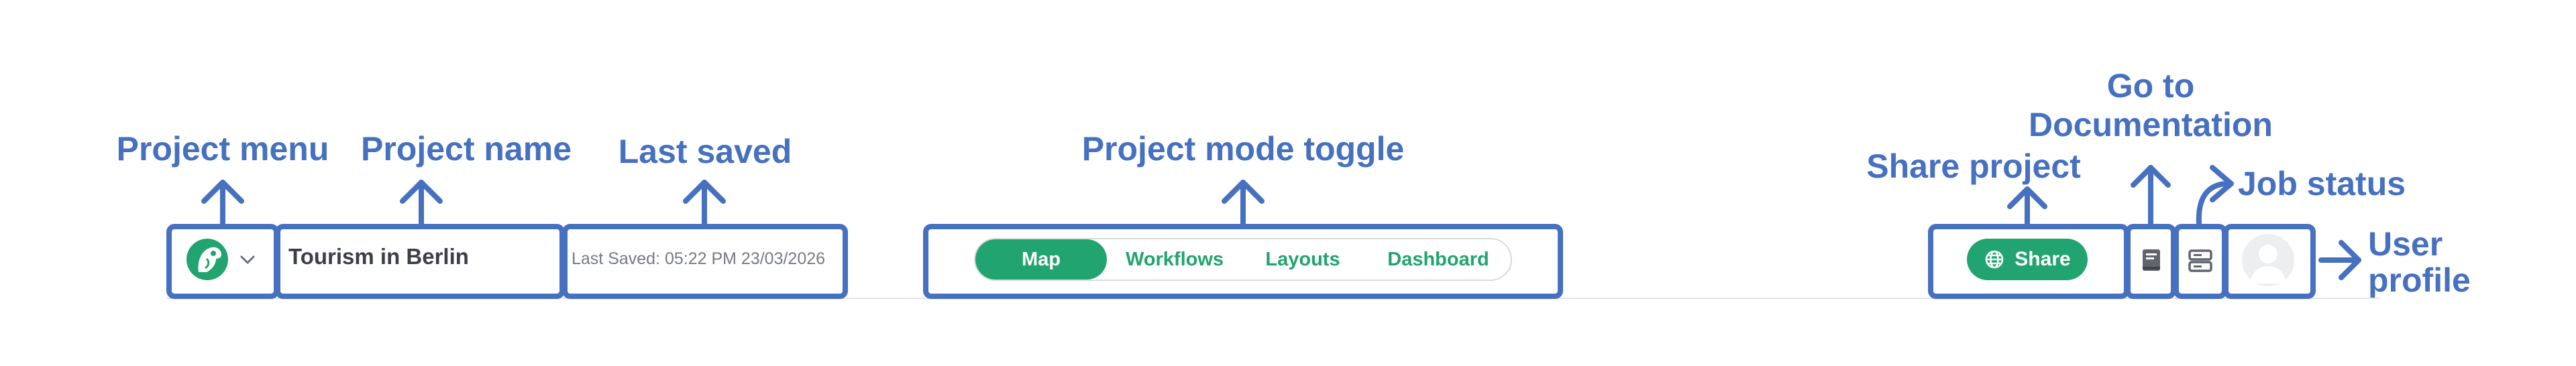 The height and width of the screenshot is (366, 2576). I want to click on arrow-share-project, so click(2027, 206).